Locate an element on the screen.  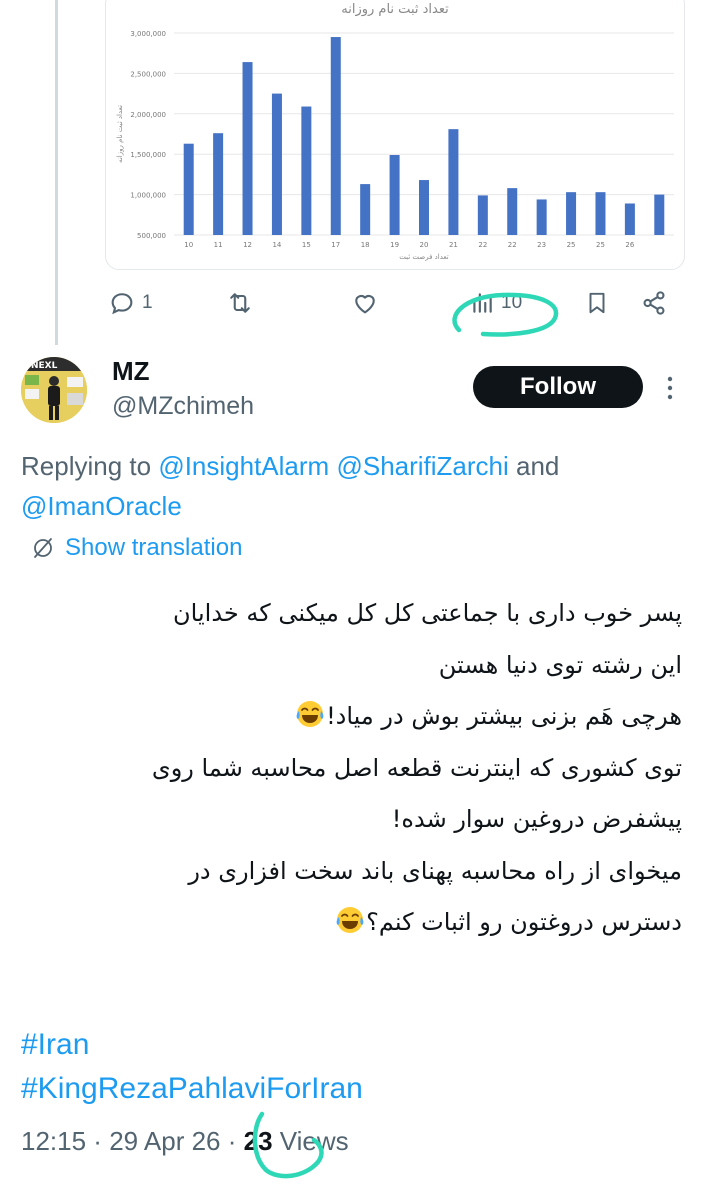
tweet-line: پیشفرض دروغین سوار شده! is located at coordinates (536, 819).